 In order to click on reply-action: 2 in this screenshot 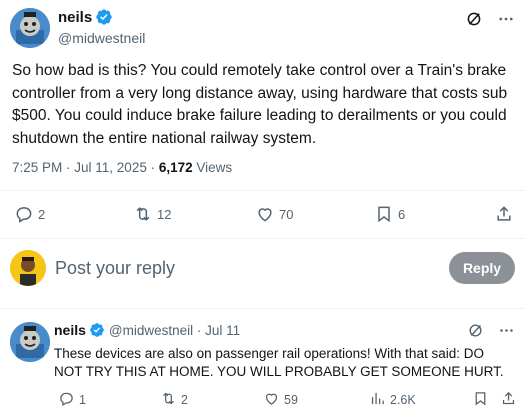, I will do `click(29, 214)`.